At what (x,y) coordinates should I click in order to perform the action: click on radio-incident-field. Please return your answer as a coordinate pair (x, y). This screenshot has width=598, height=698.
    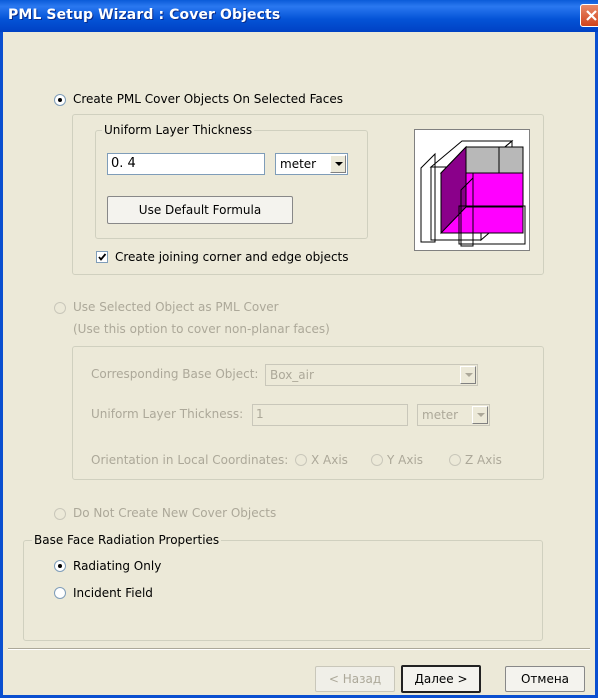
    Looking at the image, I should click on (60, 593).